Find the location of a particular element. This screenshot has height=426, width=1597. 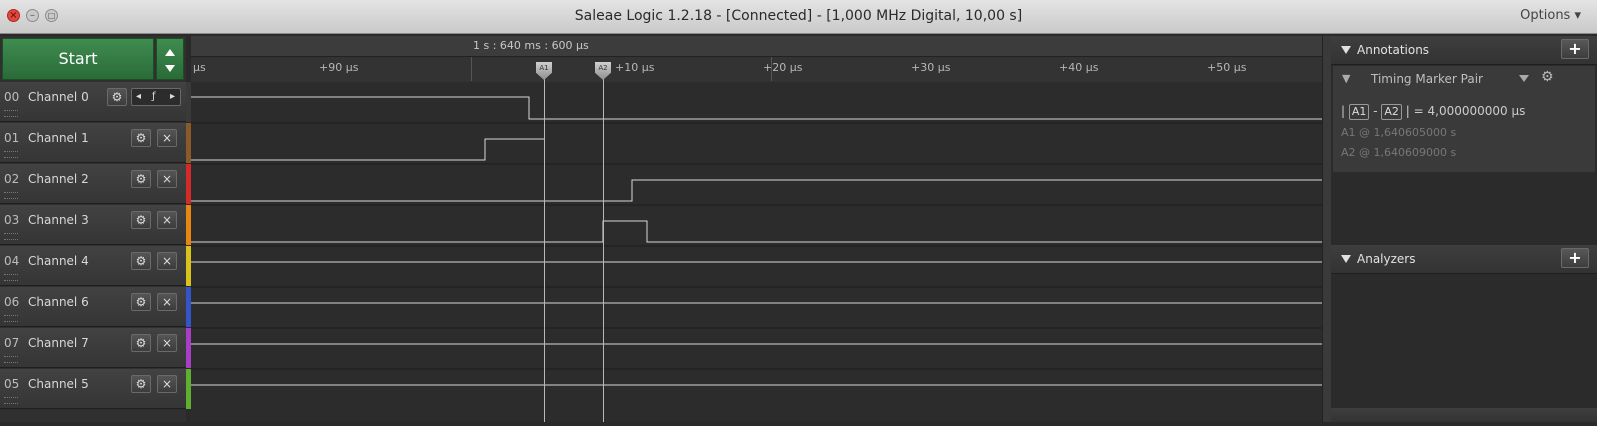

trigger-edge-icon: ƒ is located at coordinates (154, 97).